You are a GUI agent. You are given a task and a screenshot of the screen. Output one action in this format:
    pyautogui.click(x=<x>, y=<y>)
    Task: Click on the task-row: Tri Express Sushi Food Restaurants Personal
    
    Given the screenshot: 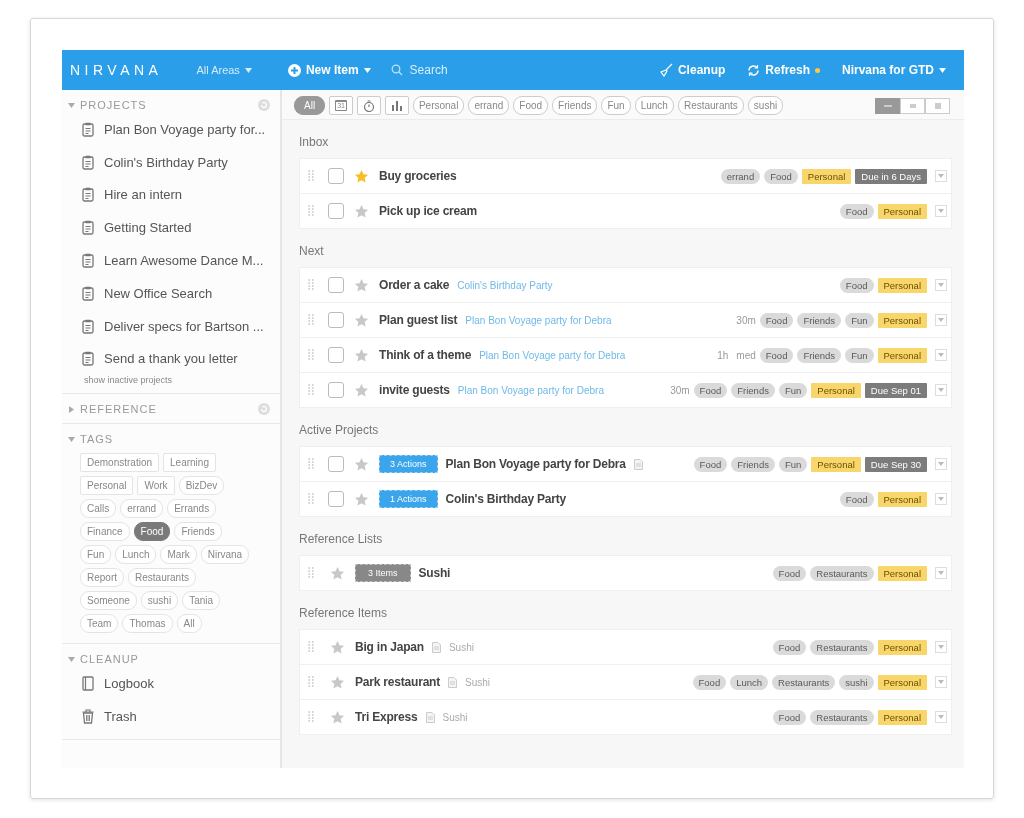 What is the action you would take?
    pyautogui.click(x=625, y=717)
    